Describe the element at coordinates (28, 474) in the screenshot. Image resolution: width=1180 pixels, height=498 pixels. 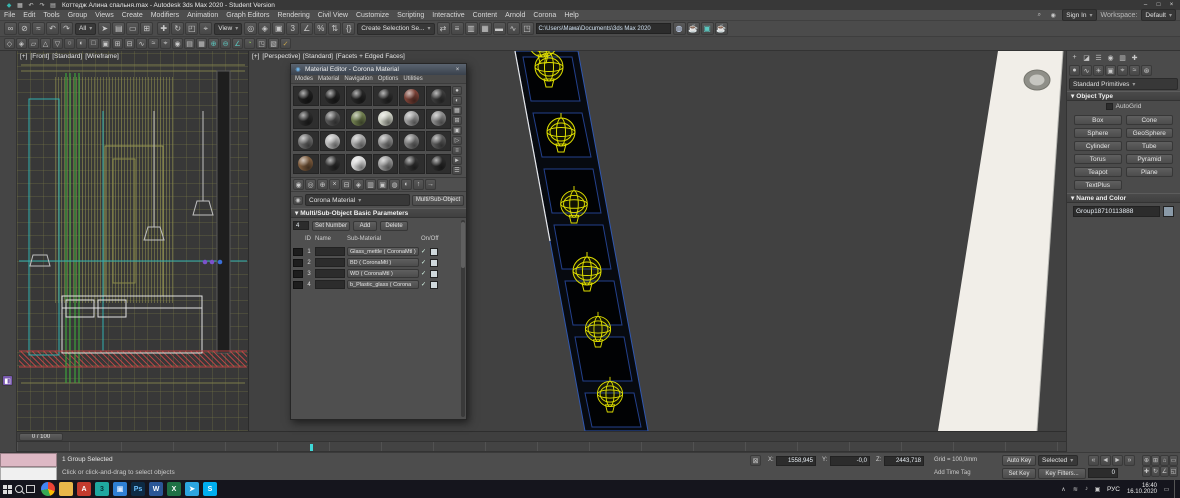
I see `maxscript-listener-pane` at that location.